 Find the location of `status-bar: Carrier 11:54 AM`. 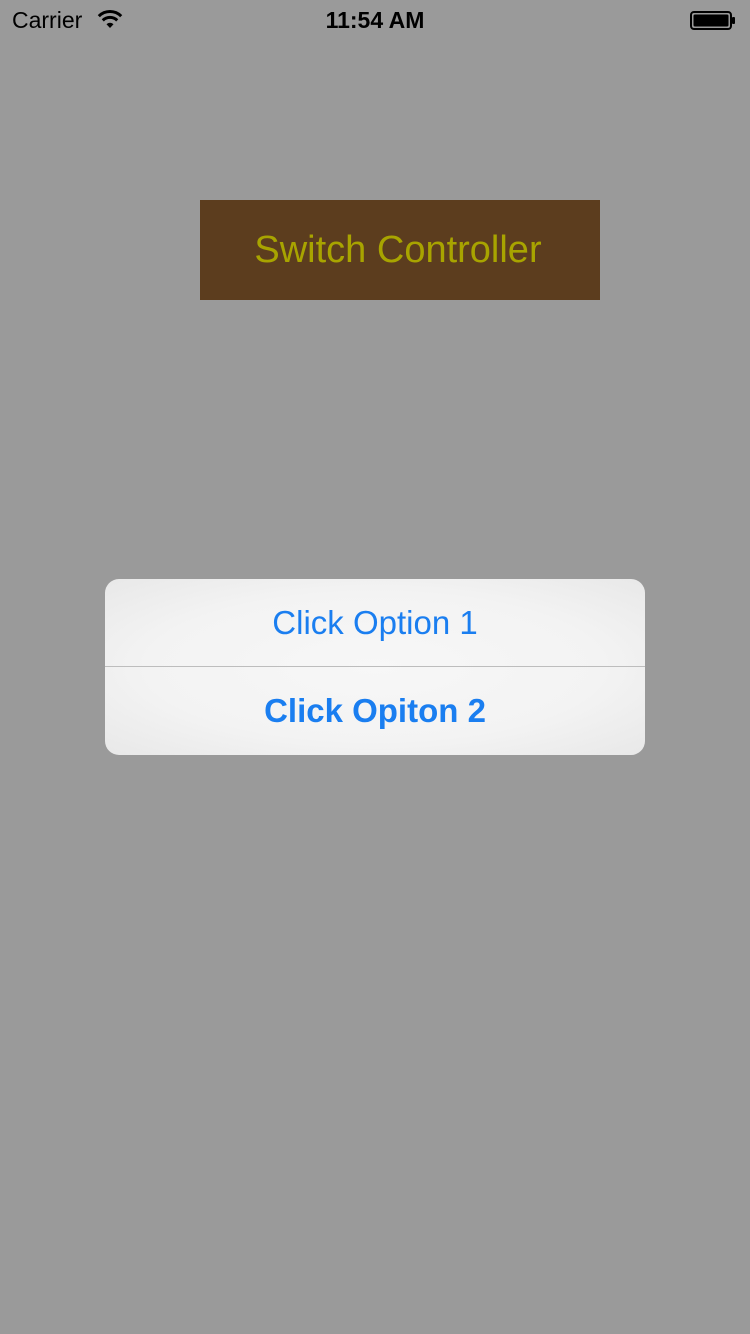

status-bar: Carrier 11:54 AM is located at coordinates (375, 20).